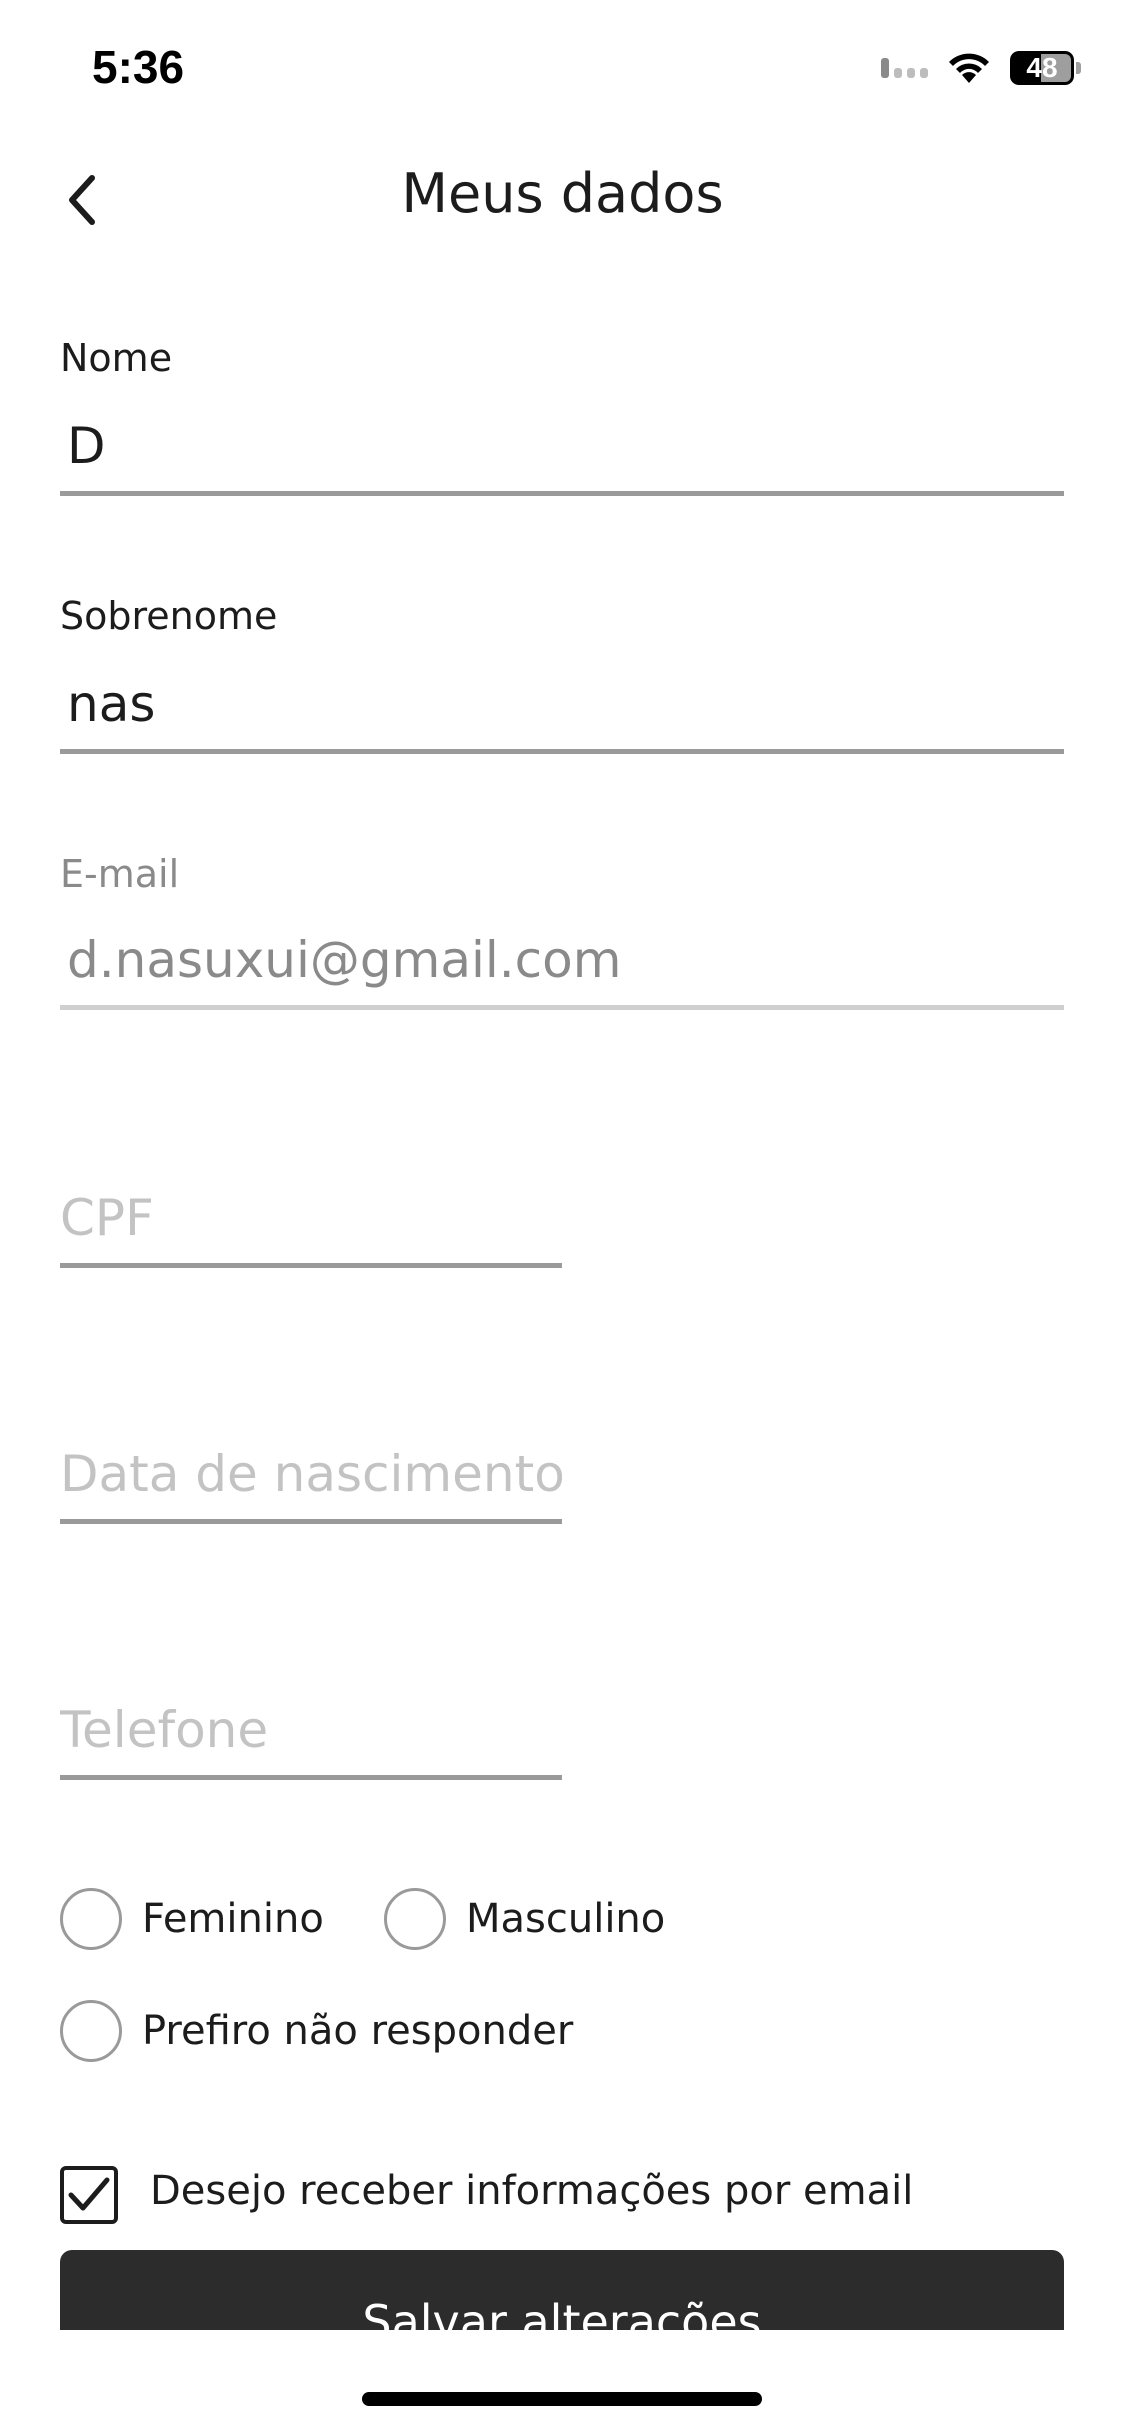  Describe the element at coordinates (562, 2399) in the screenshot. I see `home-indicator` at that location.